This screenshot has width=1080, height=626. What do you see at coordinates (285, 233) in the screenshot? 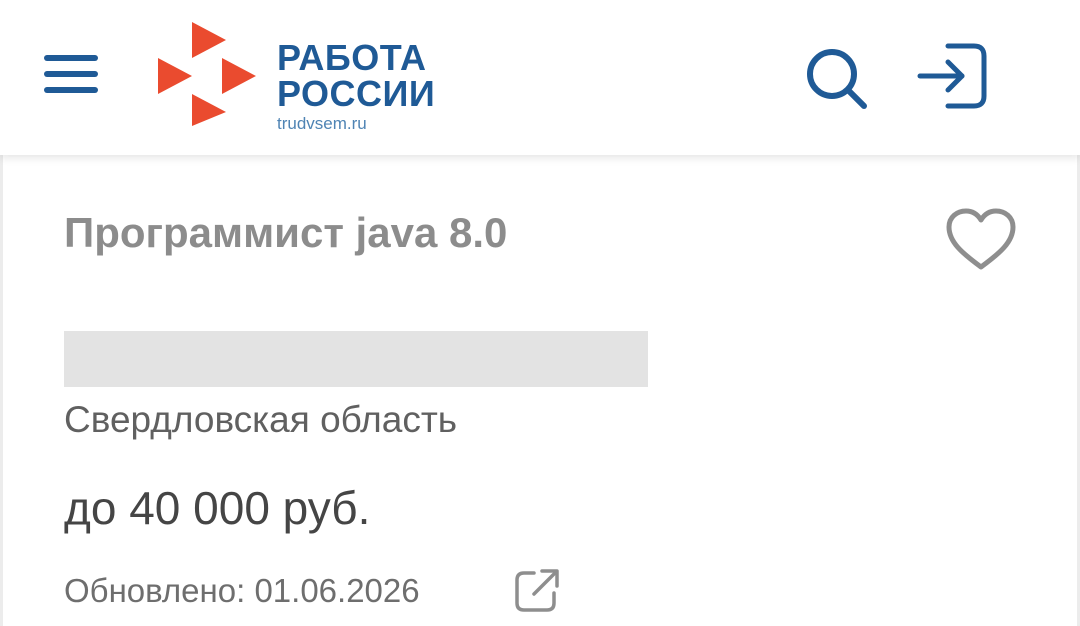
I see `vacancy-title: Программист java 8.0` at bounding box center [285, 233].